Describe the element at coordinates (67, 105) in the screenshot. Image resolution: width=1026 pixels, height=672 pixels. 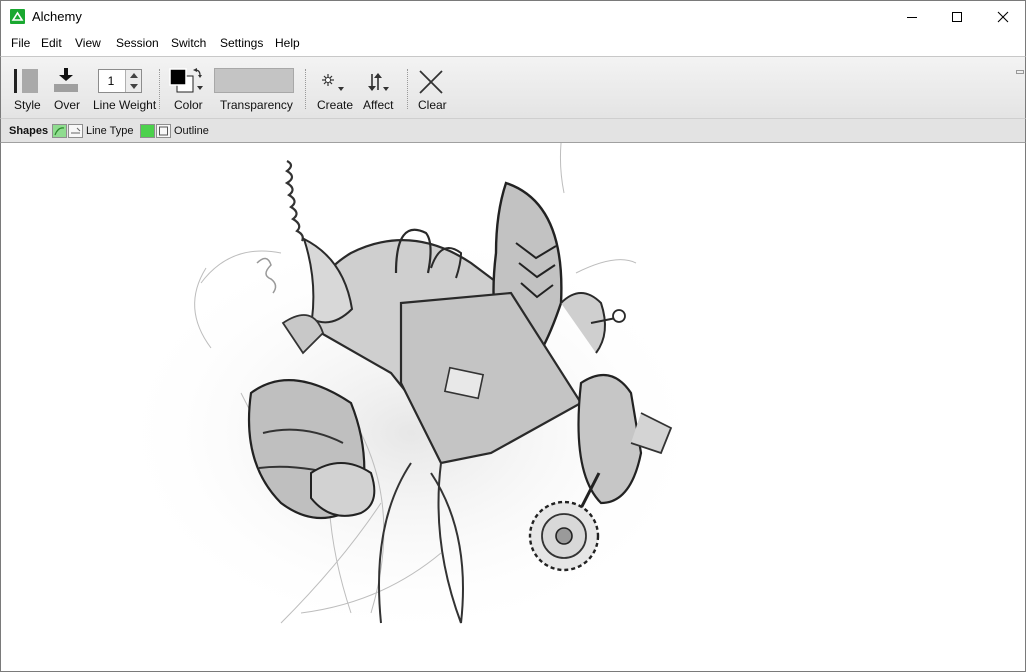
I see `over-label: Over` at that location.